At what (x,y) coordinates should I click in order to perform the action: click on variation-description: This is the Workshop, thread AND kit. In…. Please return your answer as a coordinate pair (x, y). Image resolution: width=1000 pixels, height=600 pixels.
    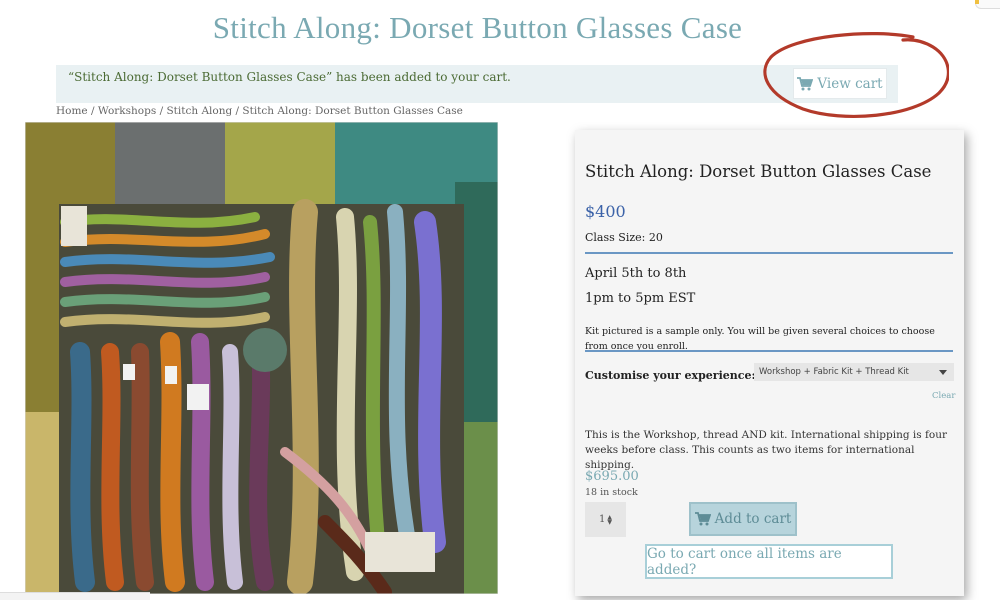
    Looking at the image, I should click on (766, 450).